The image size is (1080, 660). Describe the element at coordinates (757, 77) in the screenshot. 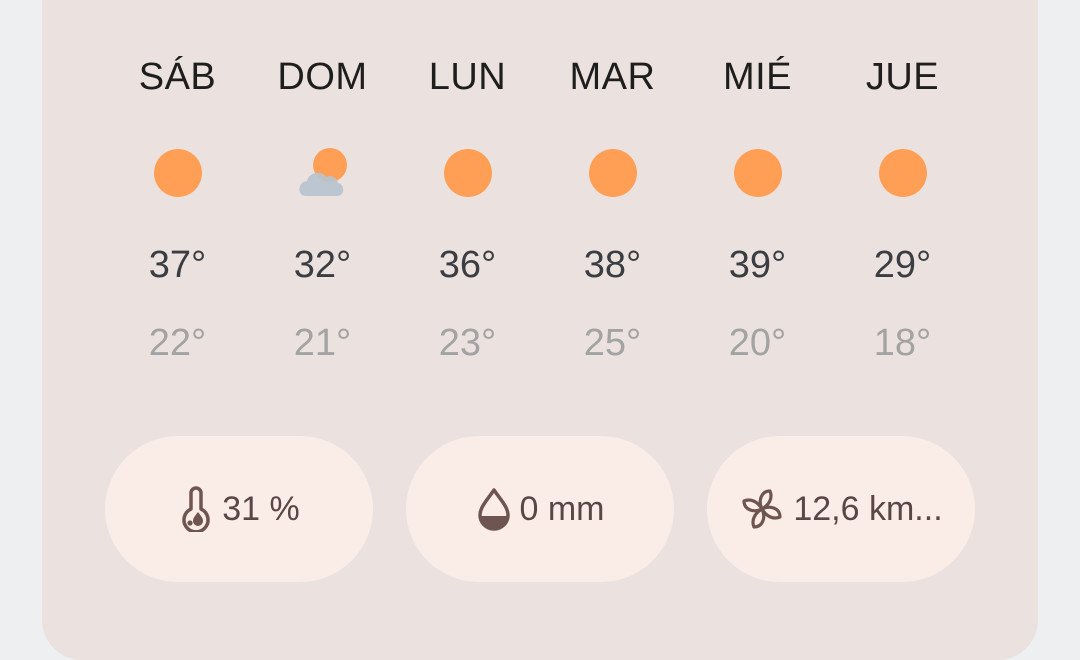

I see `day-name: MIÉ` at that location.